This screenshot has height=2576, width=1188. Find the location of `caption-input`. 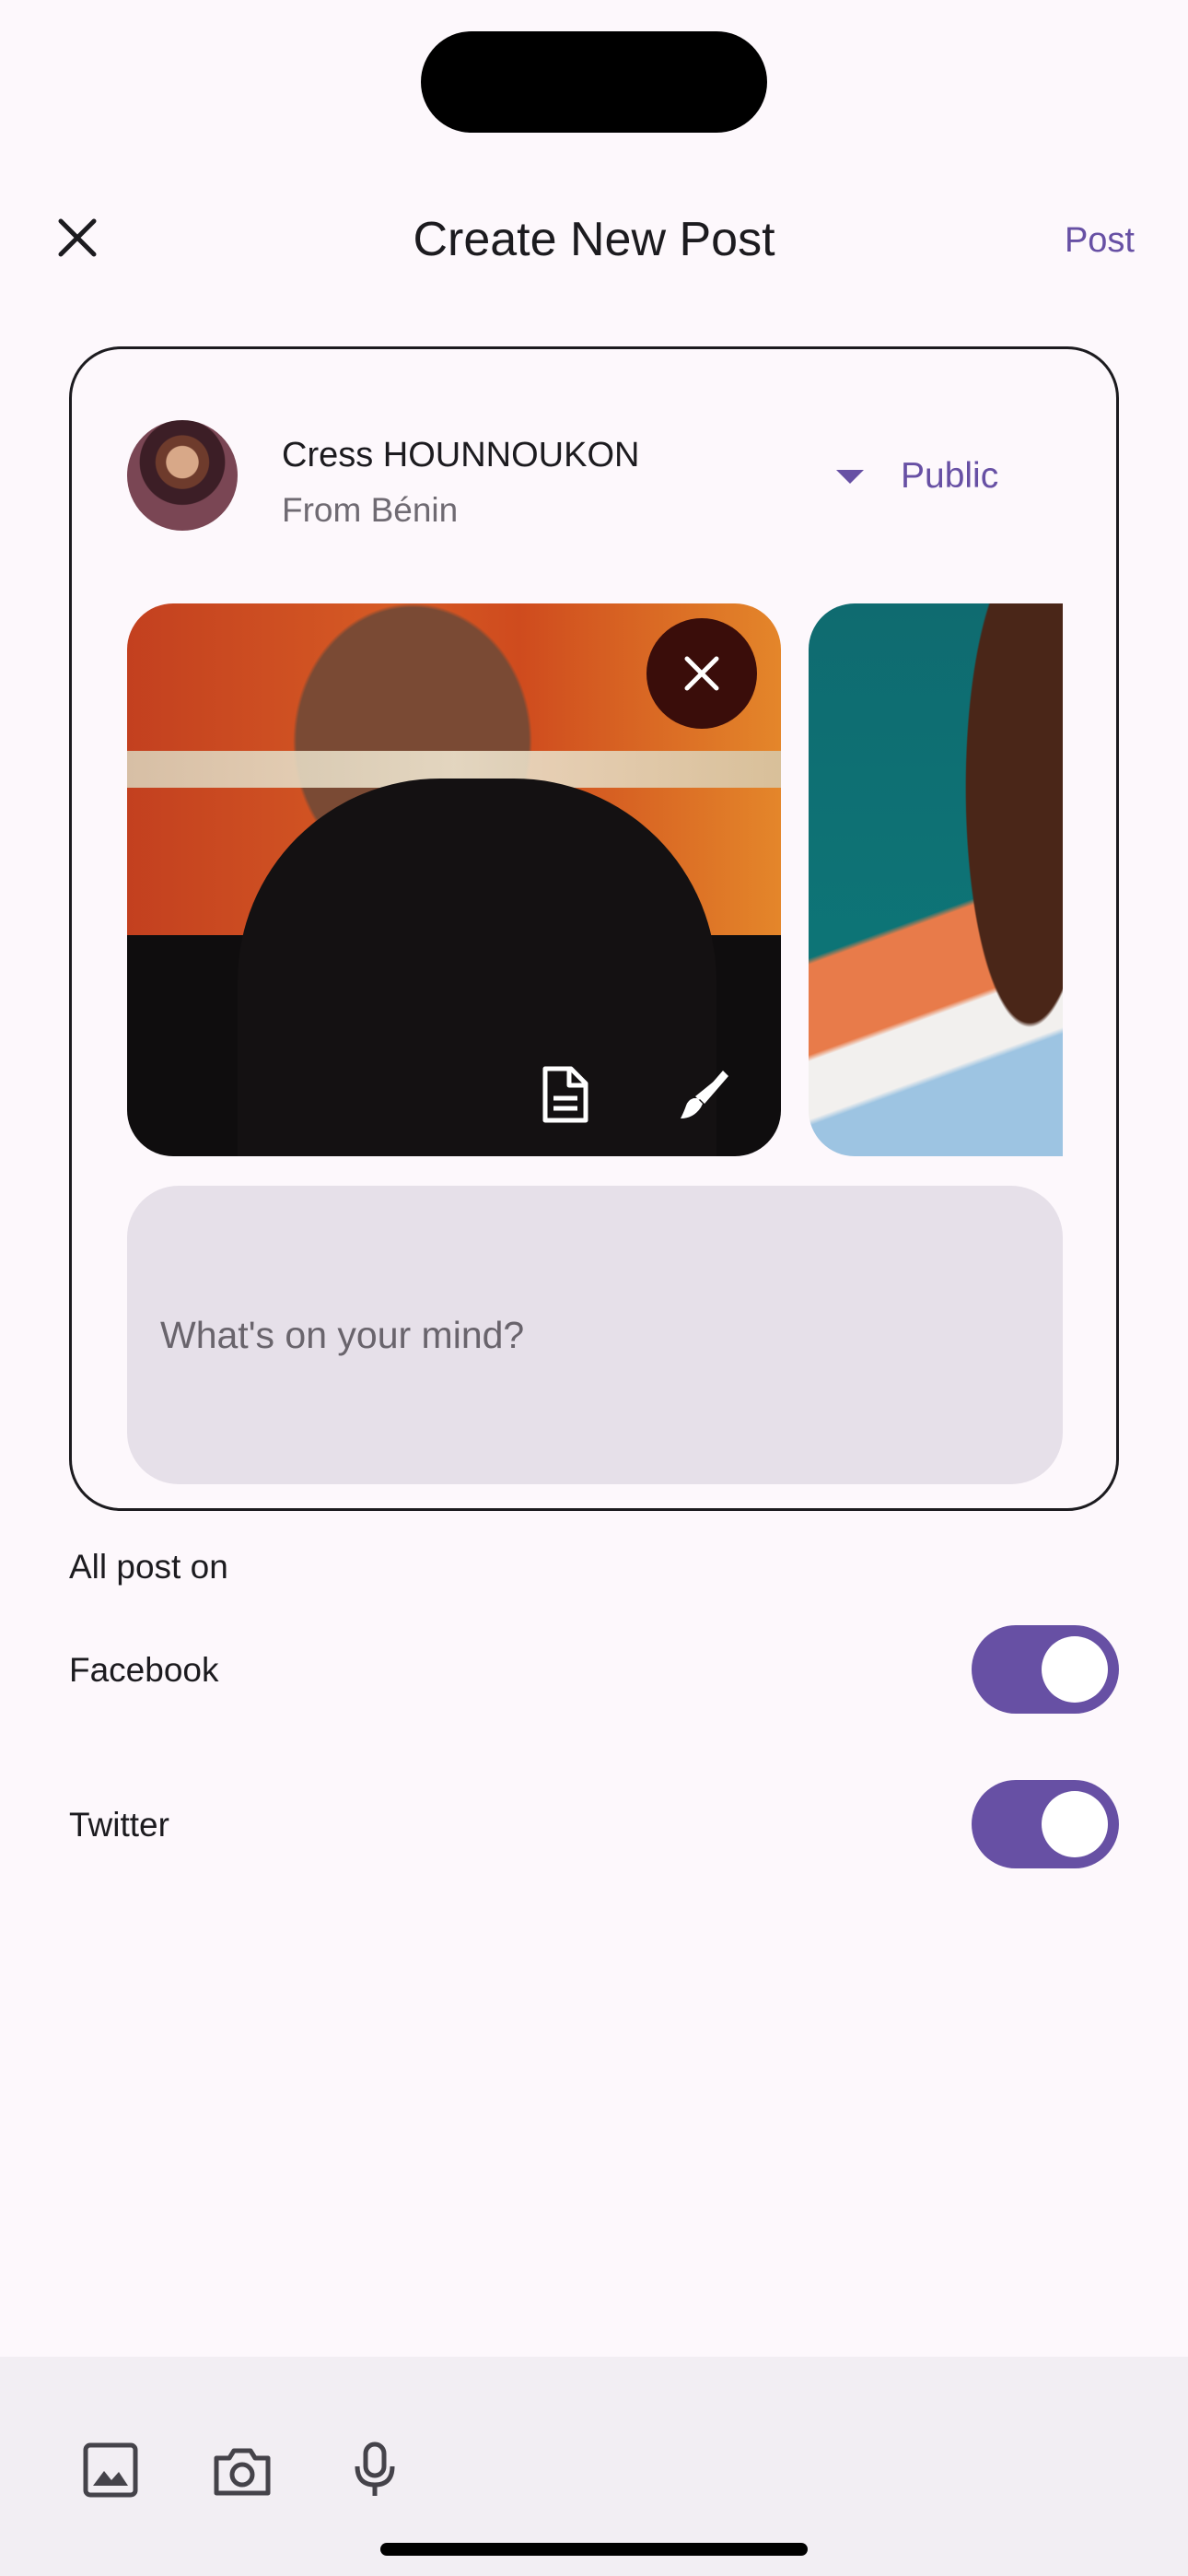

caption-input is located at coordinates (595, 1335).